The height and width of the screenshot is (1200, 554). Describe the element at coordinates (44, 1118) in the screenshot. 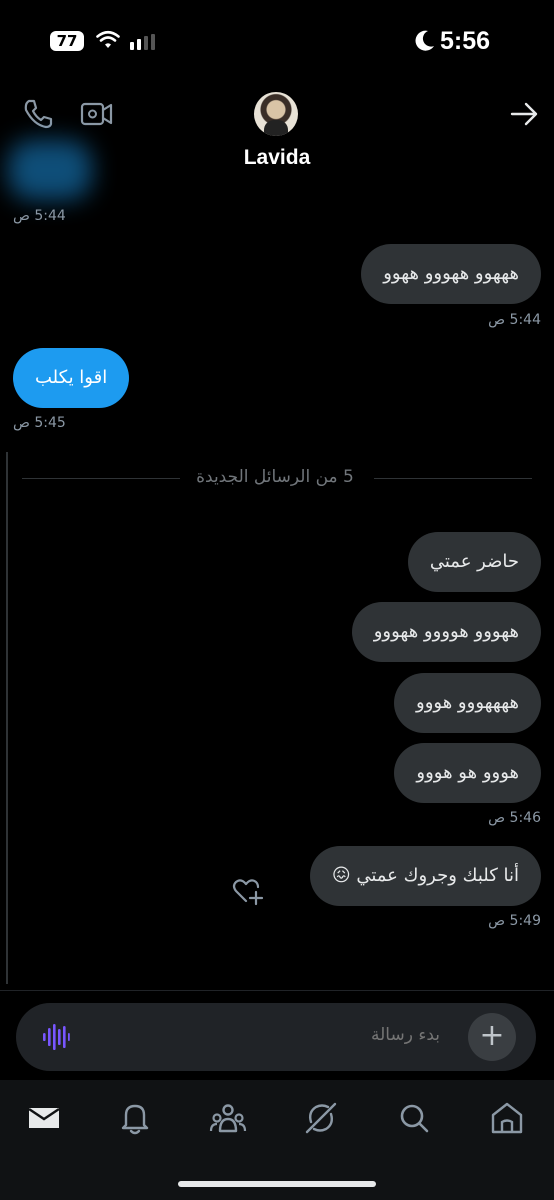

I see `mail-icon` at that location.